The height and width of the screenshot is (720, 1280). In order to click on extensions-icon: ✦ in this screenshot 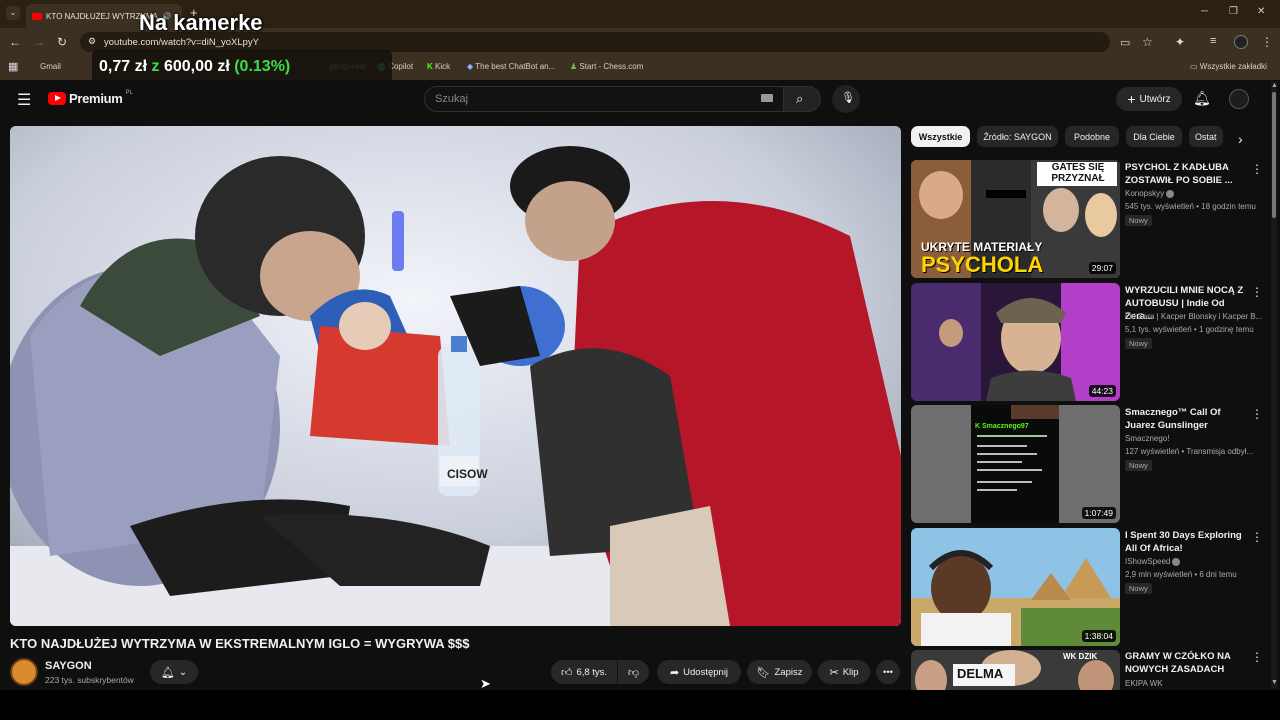, I will do `click(1180, 42)`.